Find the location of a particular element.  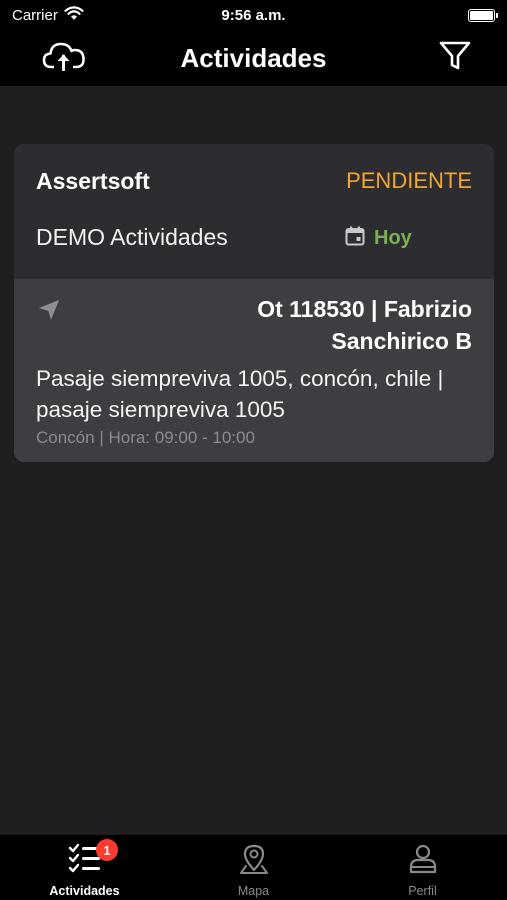

navigation-arrow-icon is located at coordinates (49, 312).